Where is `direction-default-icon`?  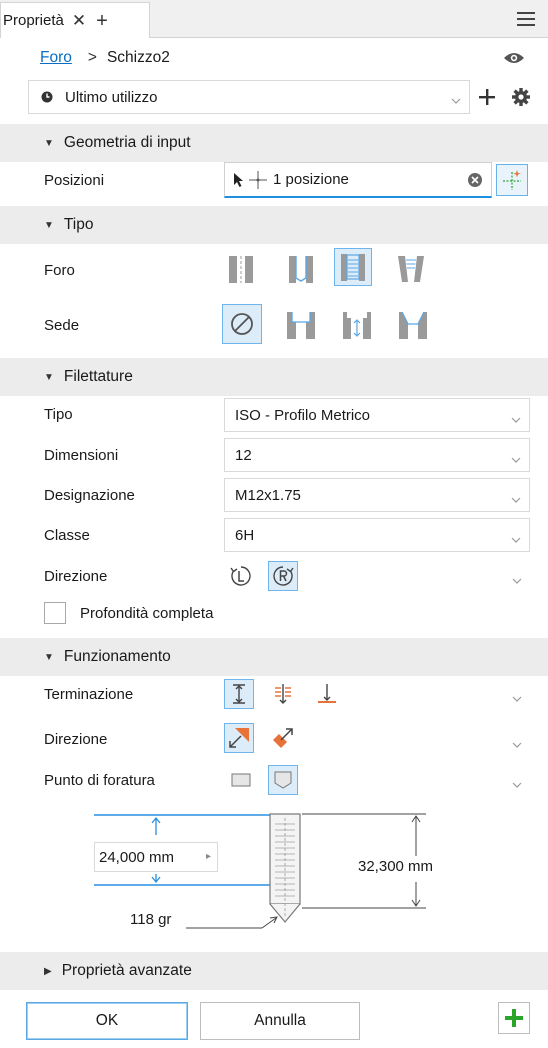
direction-default-icon is located at coordinates (239, 738).